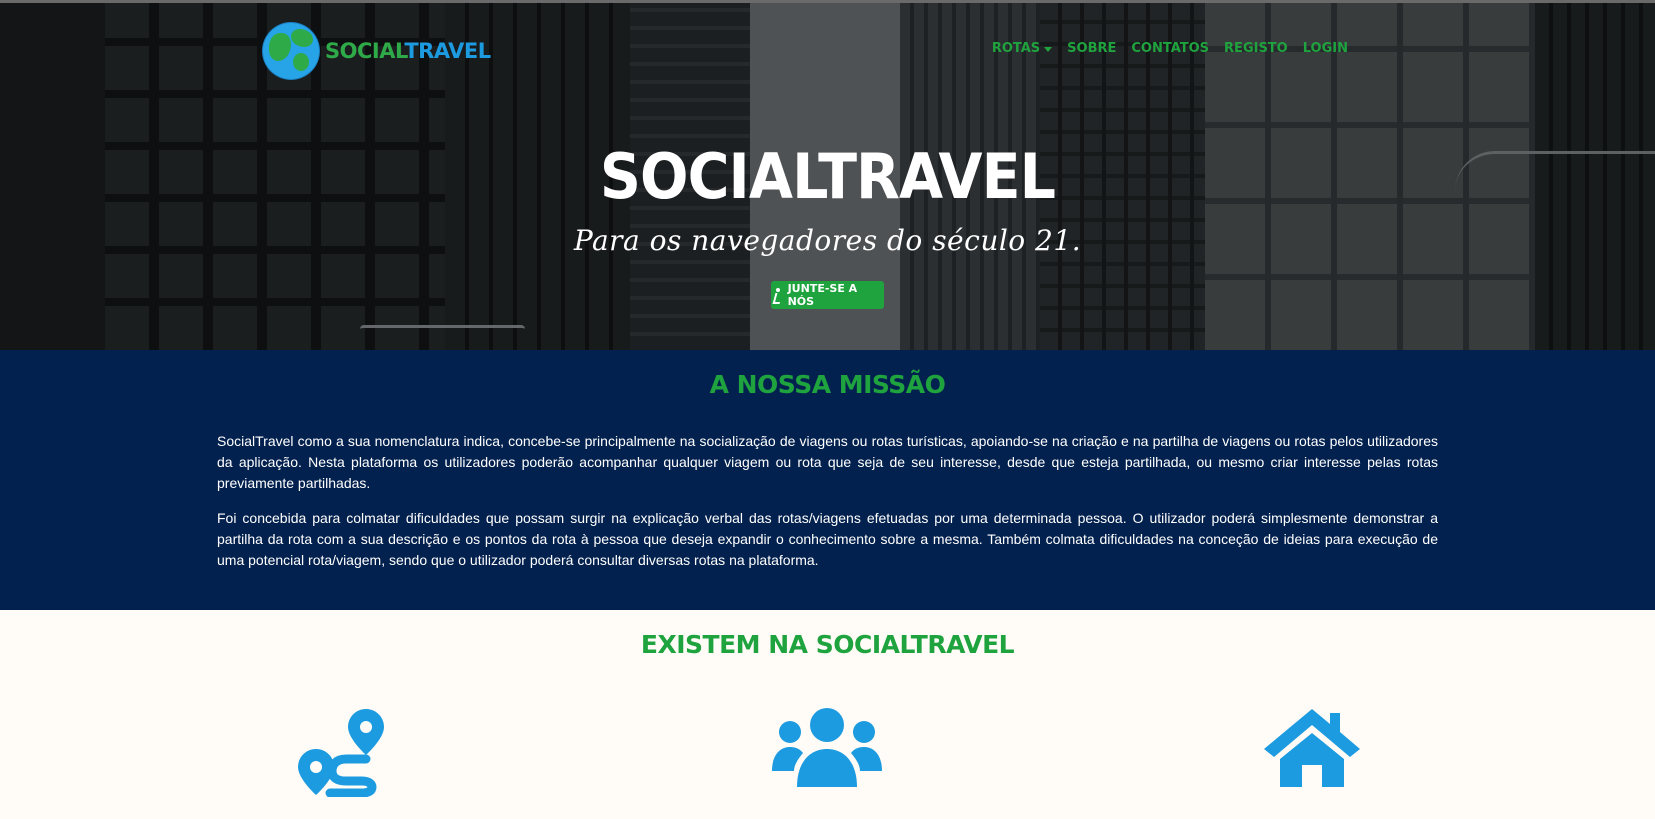 Image resolution: width=1655 pixels, height=819 pixels. I want to click on nav-item-registo: REGISTO, so click(1256, 48).